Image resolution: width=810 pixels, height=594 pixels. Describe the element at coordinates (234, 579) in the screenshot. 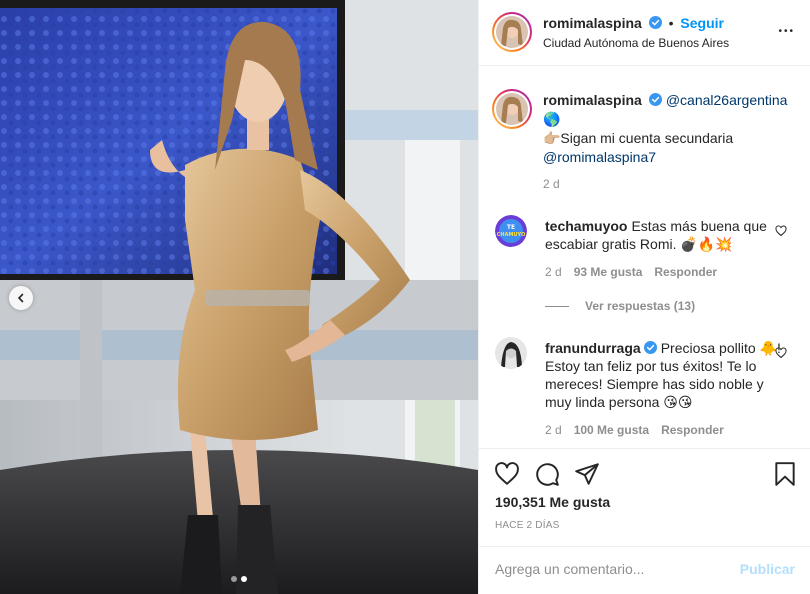

I see `carousel-dot` at that location.